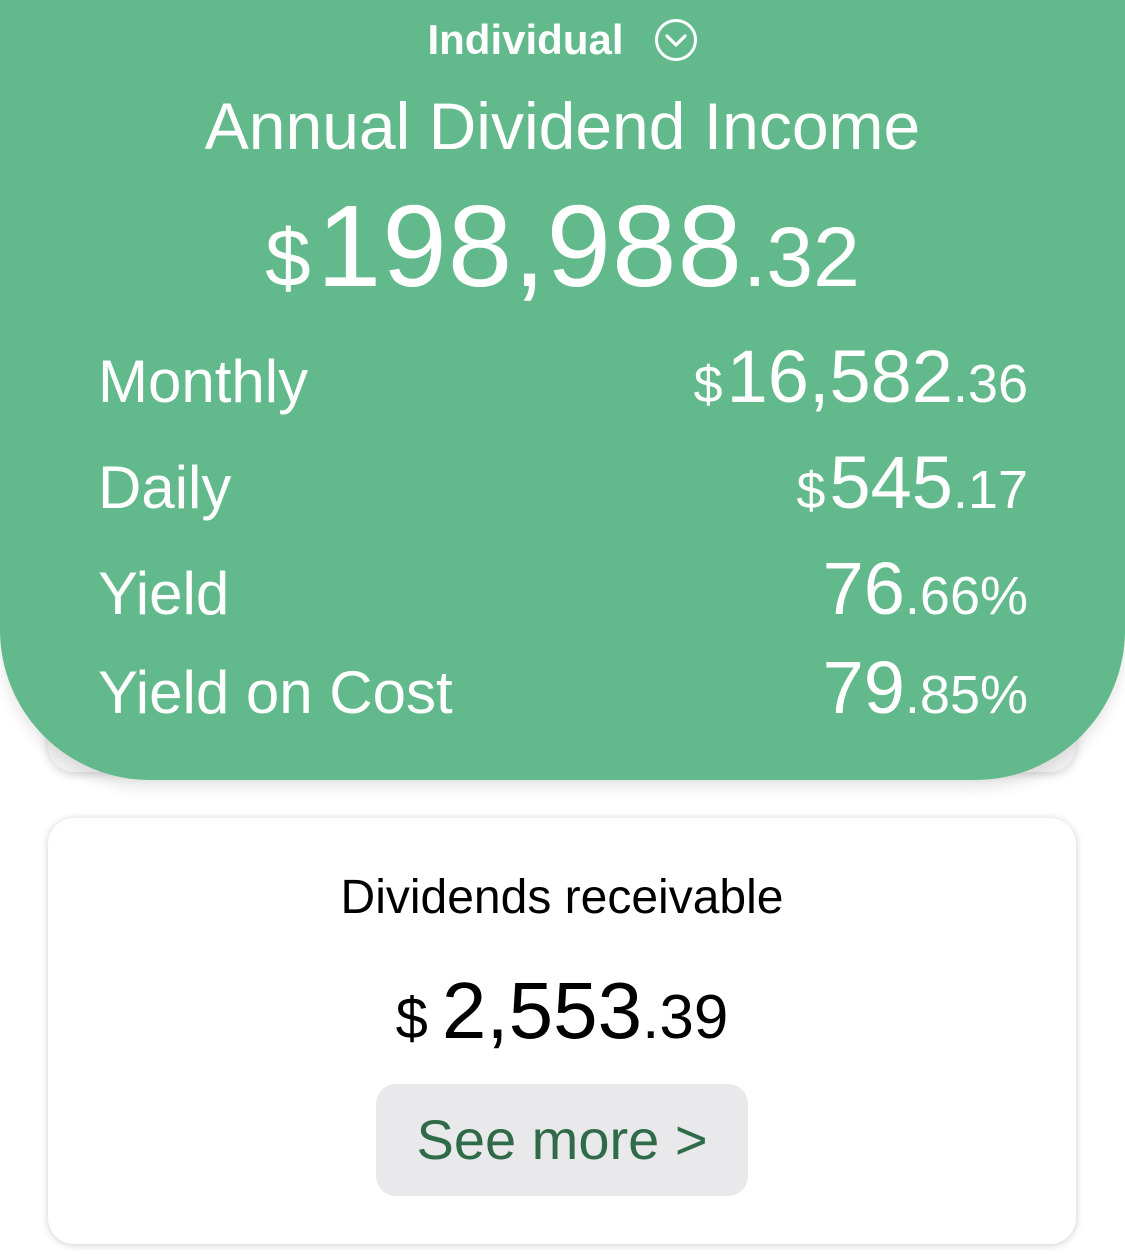 The image size is (1125, 1254). What do you see at coordinates (863, 687) in the screenshot?
I see `stat-integer-part: 79` at bounding box center [863, 687].